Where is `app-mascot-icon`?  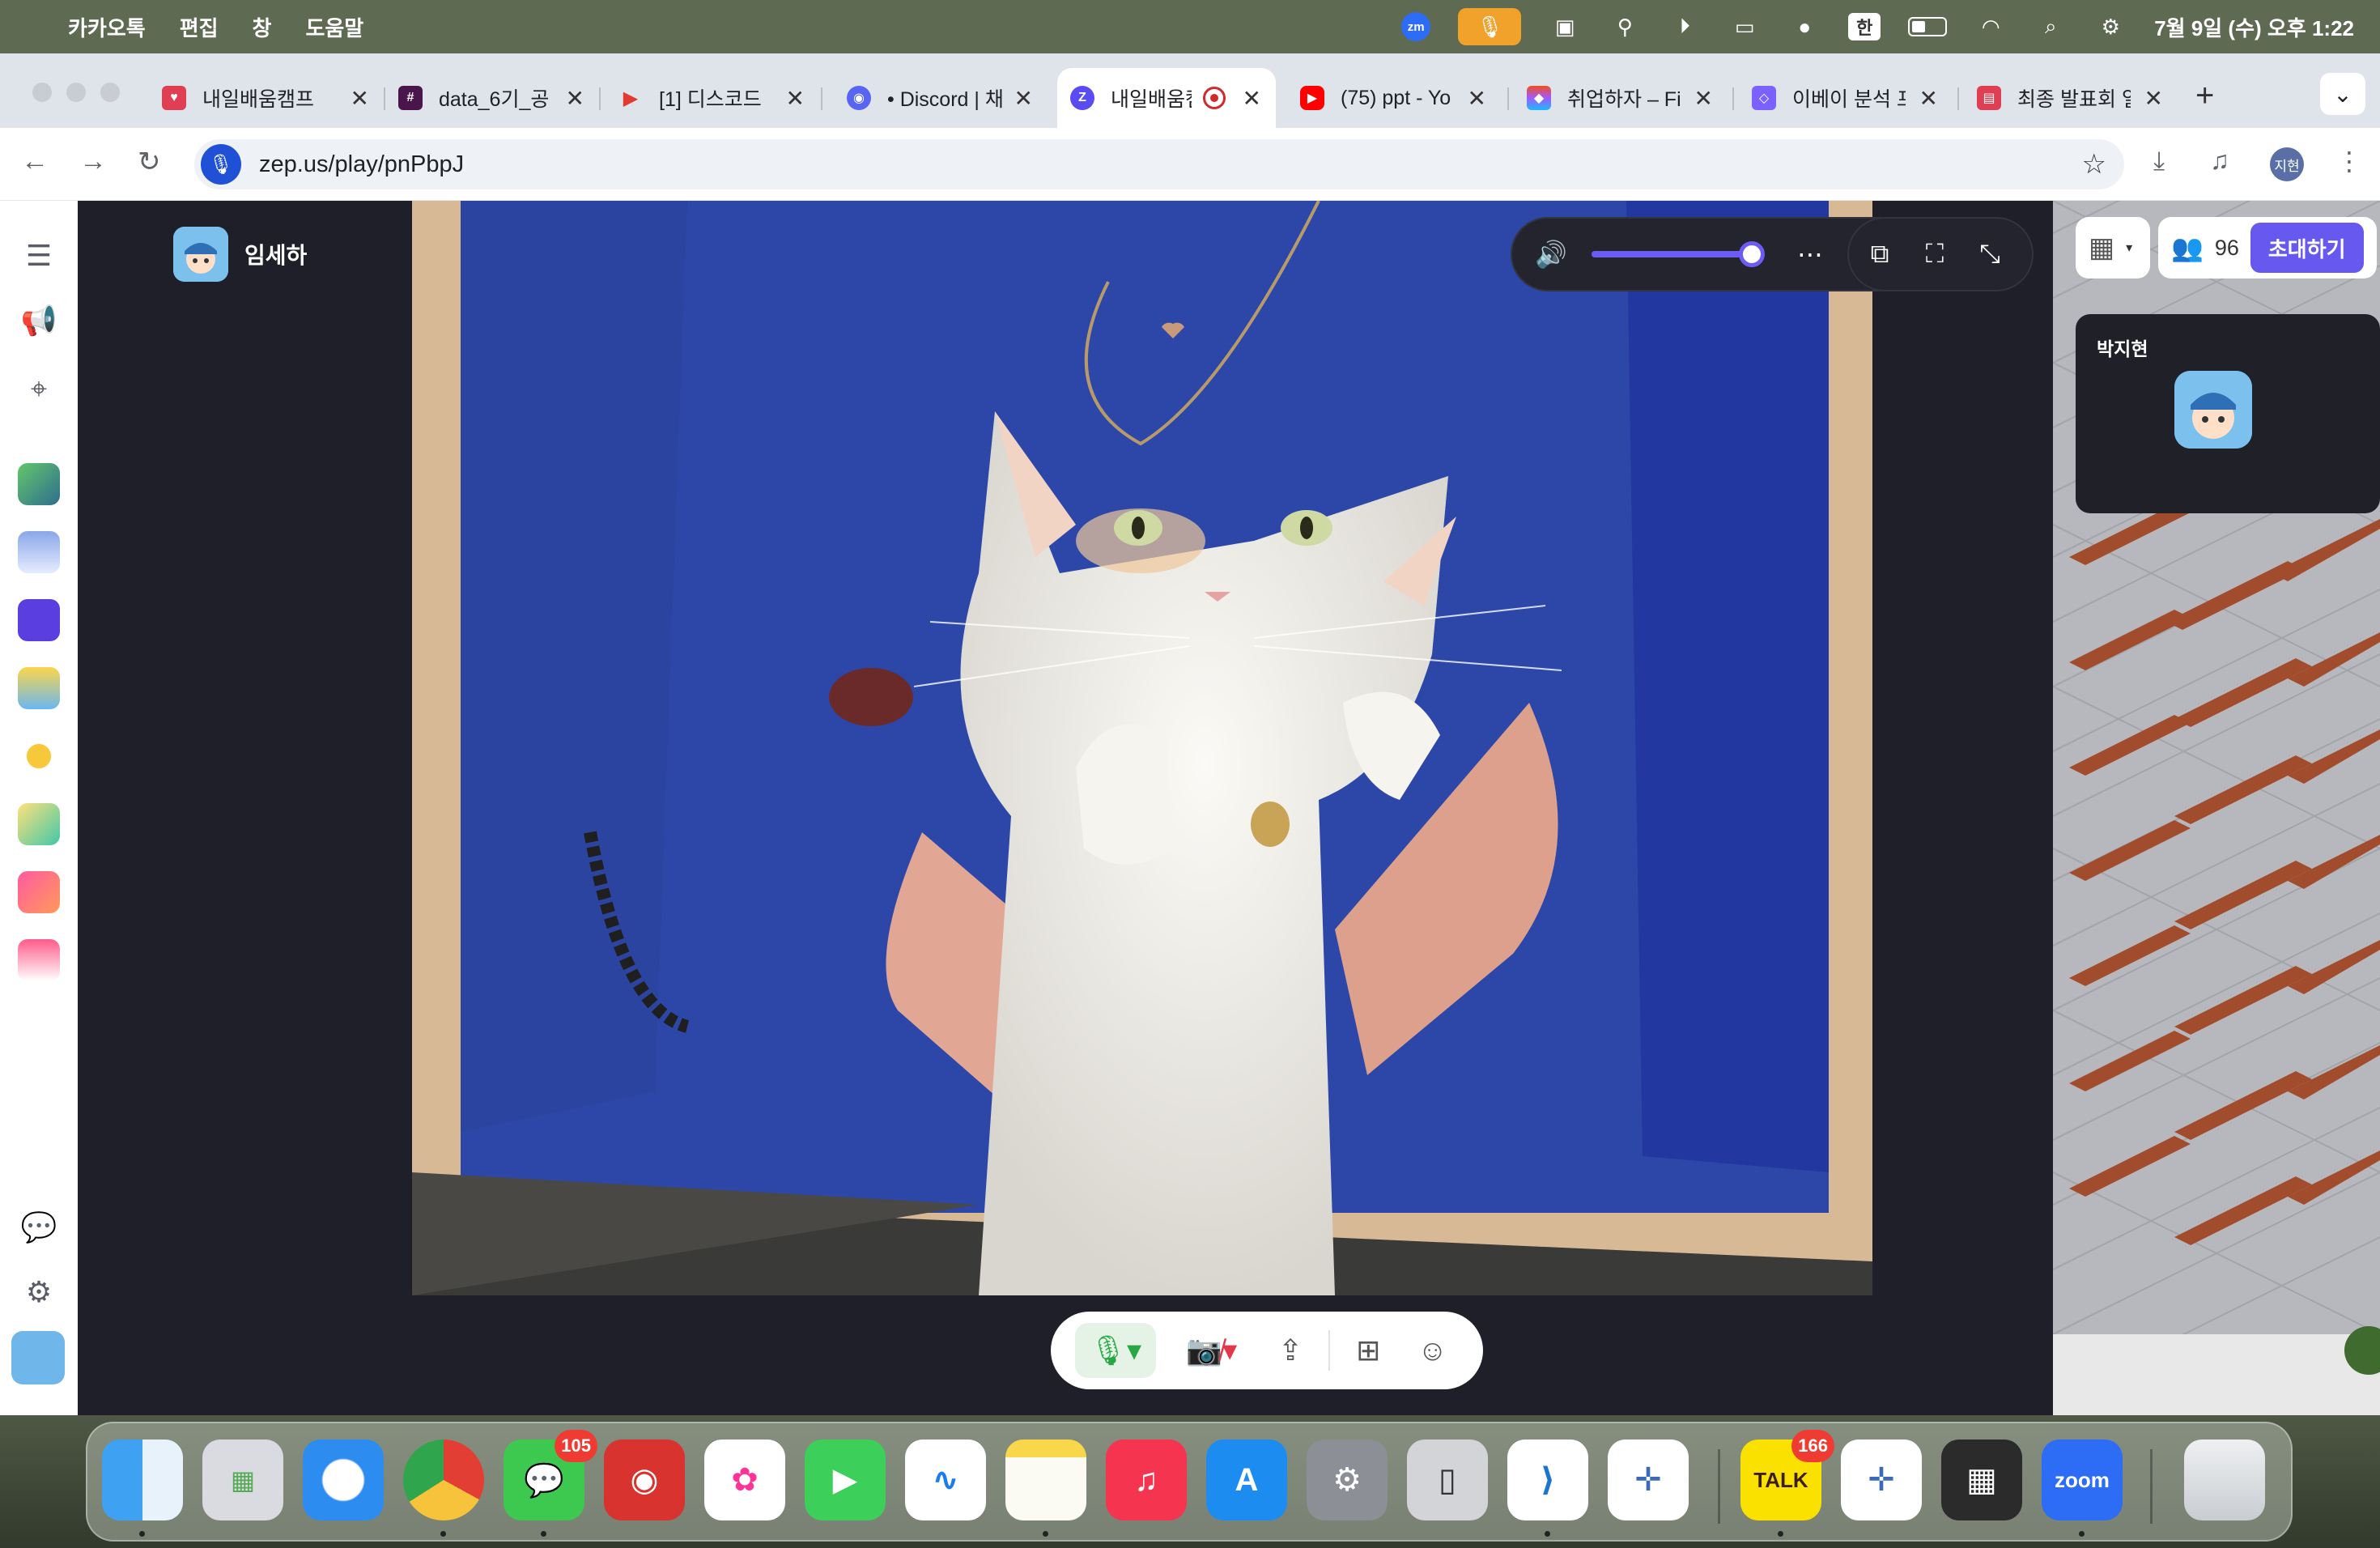
app-mascot-icon is located at coordinates (39, 688).